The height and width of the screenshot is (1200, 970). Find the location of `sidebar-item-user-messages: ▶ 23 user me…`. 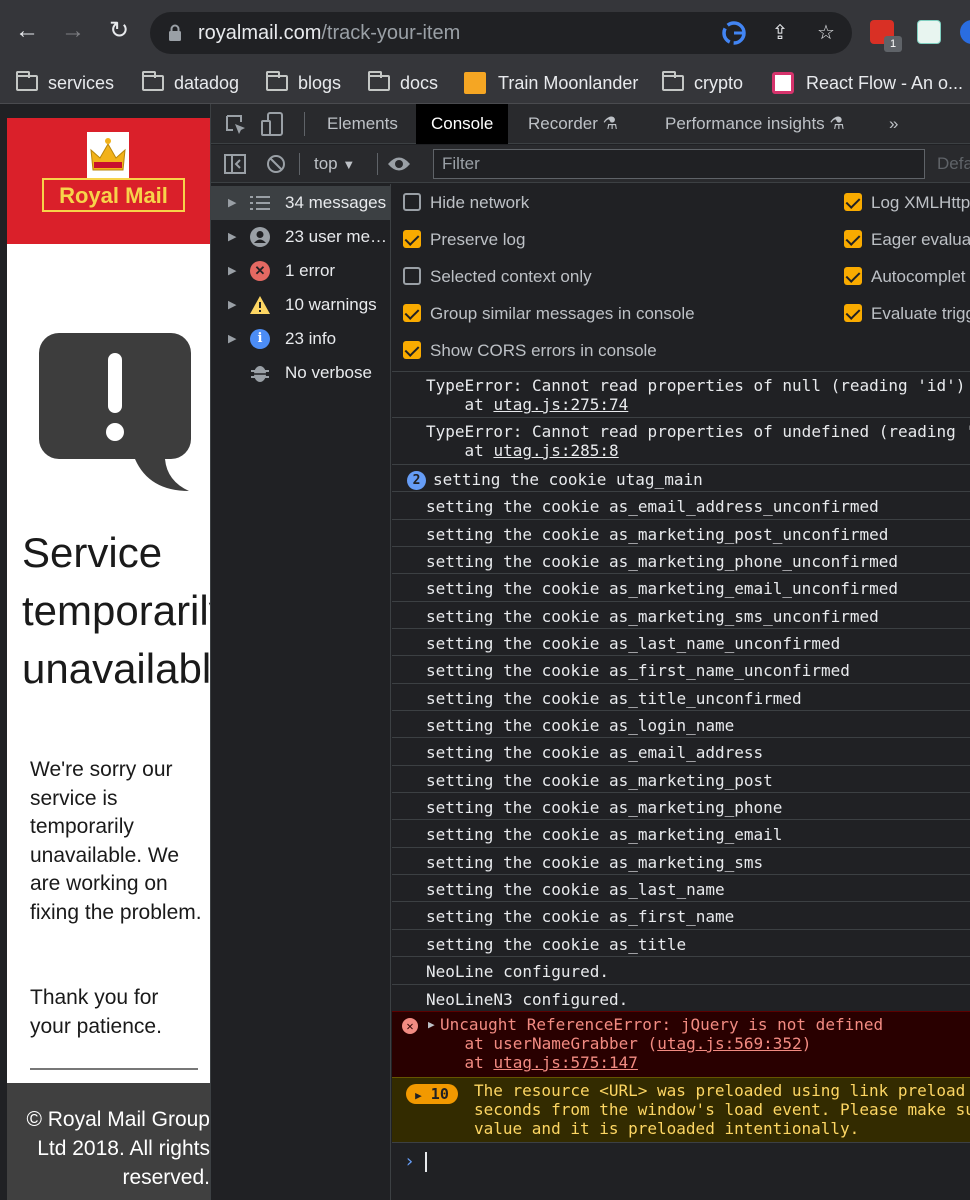

sidebar-item-user-messages: ▶ 23 user me… is located at coordinates (301, 237).